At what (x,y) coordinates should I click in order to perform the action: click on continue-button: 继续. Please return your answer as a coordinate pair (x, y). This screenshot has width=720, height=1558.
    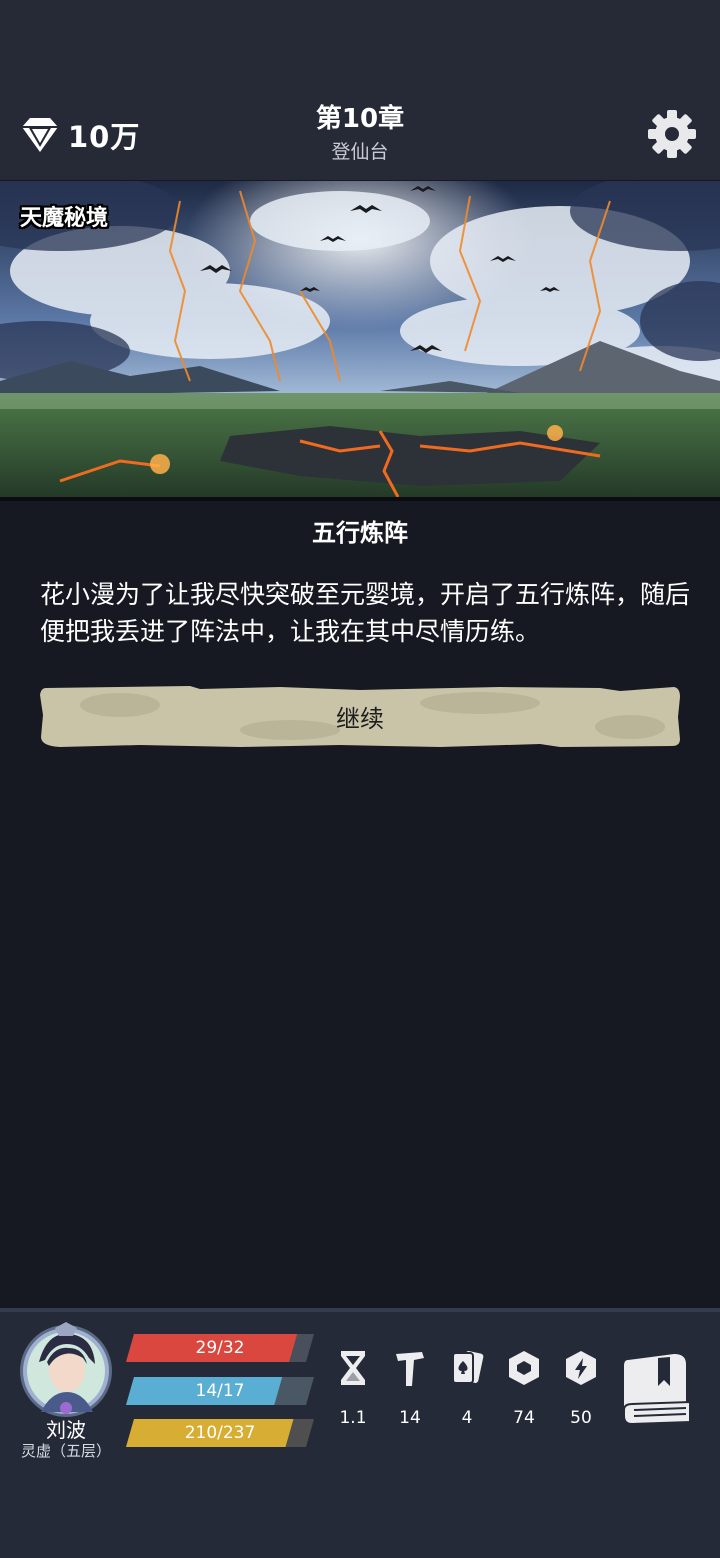
    Looking at the image, I should click on (360, 716).